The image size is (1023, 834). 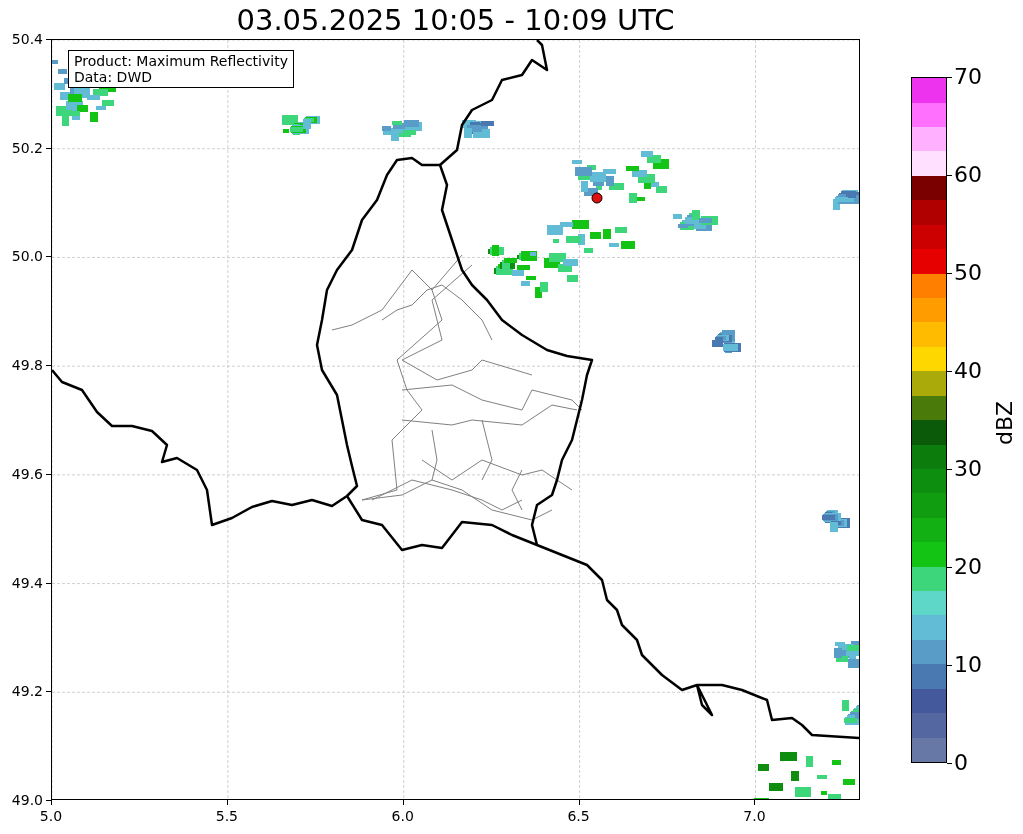 What do you see at coordinates (26, 256) in the screenshot?
I see `y-tick-label: 50.0` at bounding box center [26, 256].